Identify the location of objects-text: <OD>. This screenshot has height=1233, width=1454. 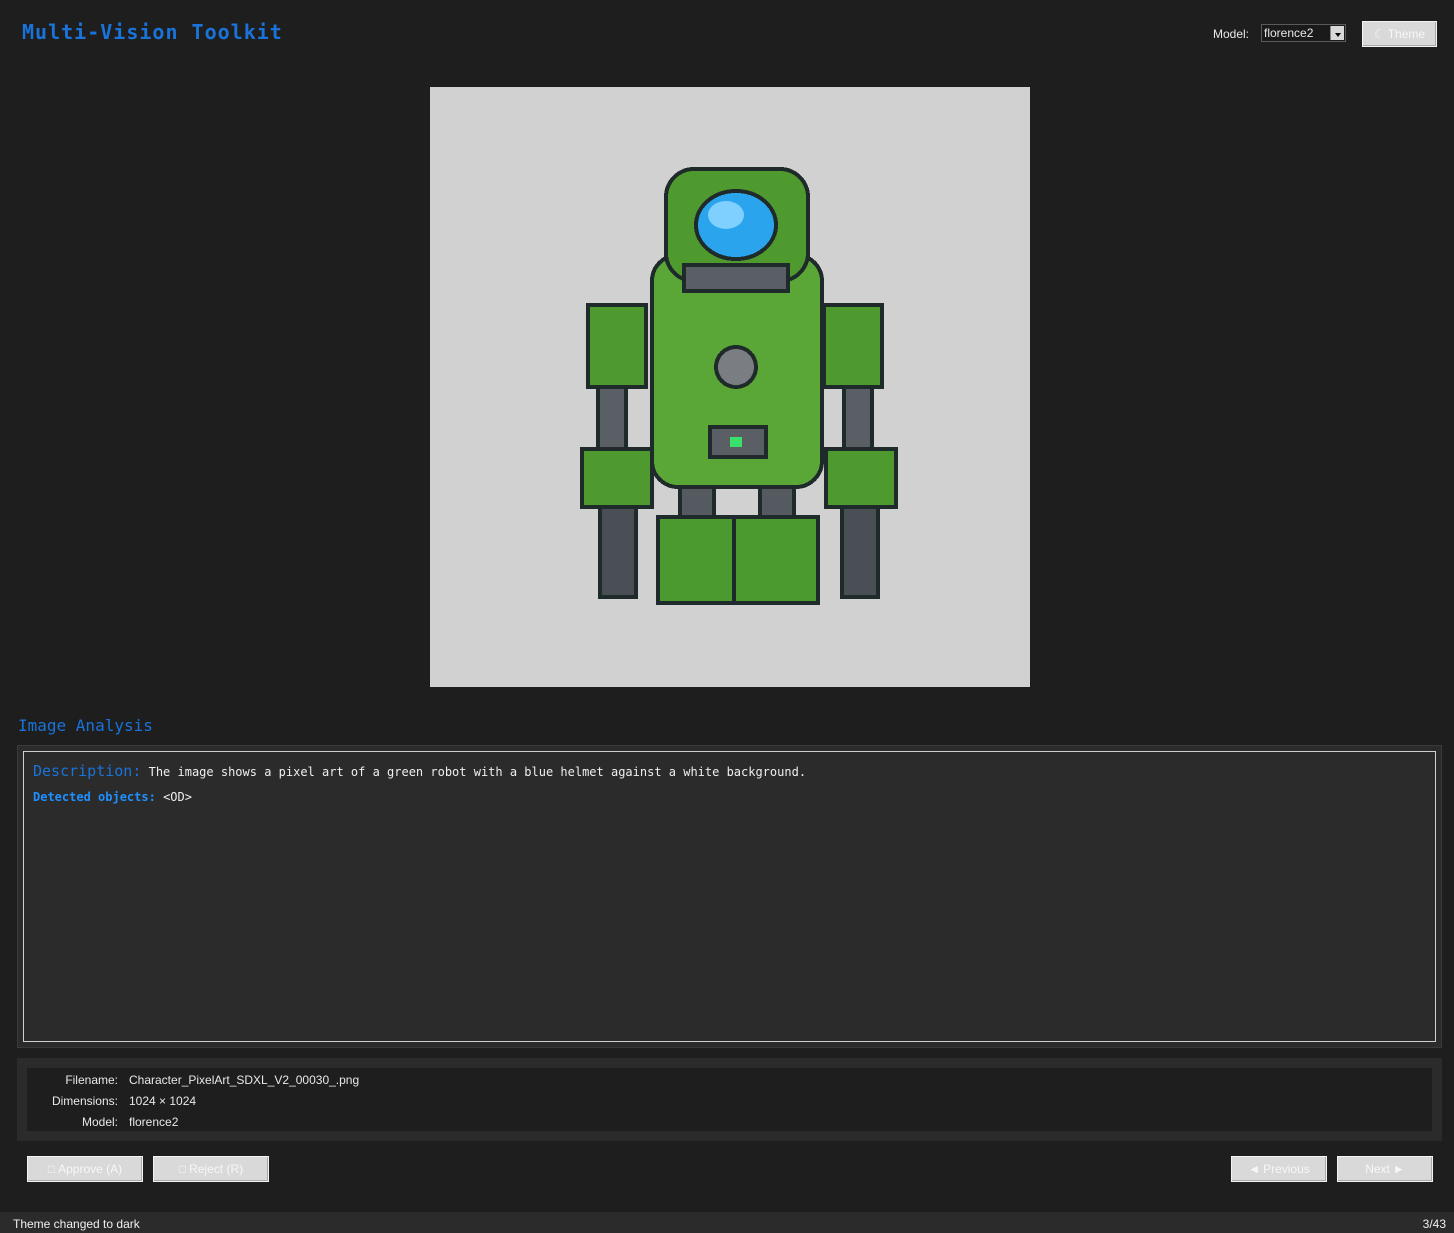
(177, 797).